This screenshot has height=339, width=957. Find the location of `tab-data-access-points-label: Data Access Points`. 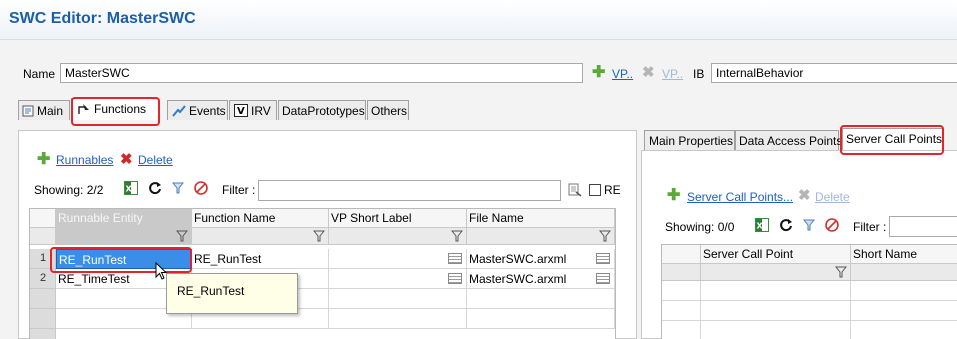

tab-data-access-points-label: Data Access Points is located at coordinates (791, 140).